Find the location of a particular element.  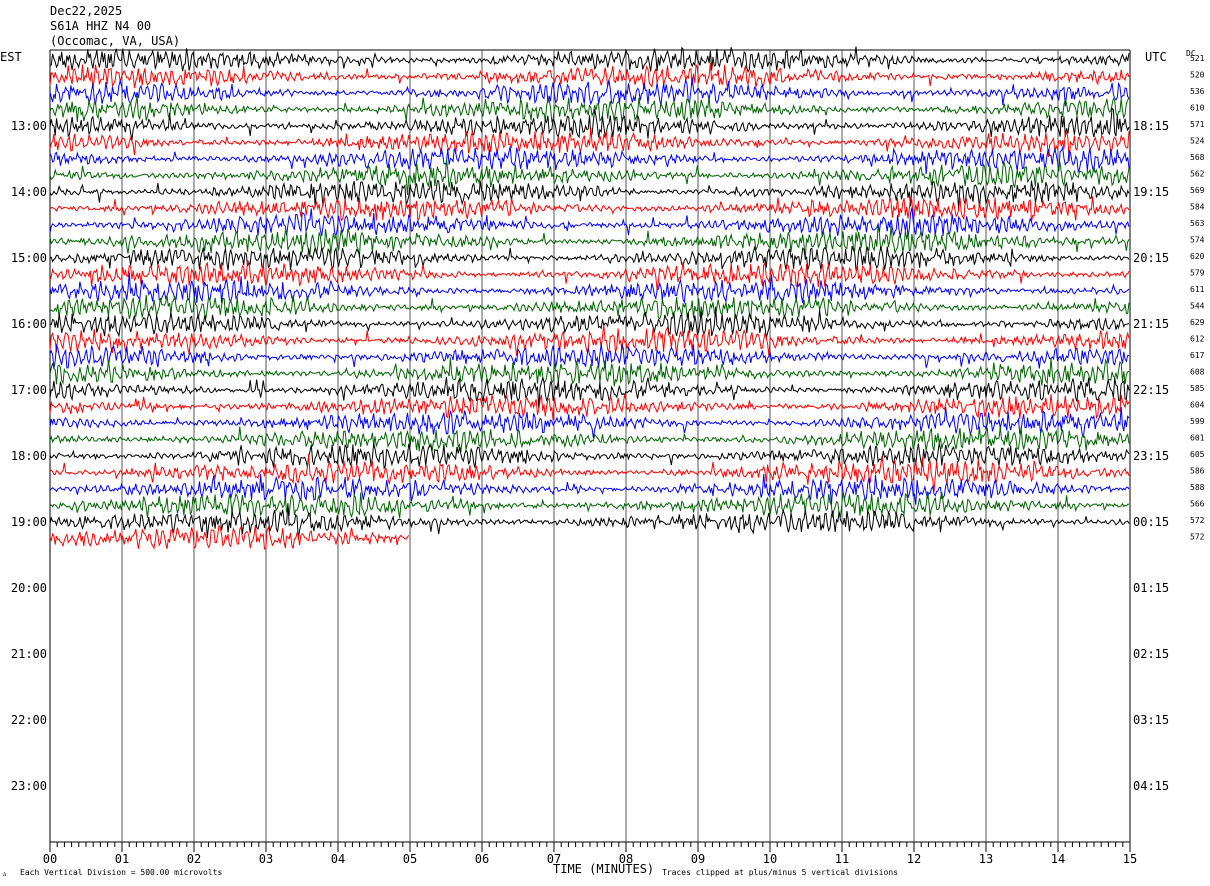

dc-offset-label: 601 is located at coordinates (1197, 438).